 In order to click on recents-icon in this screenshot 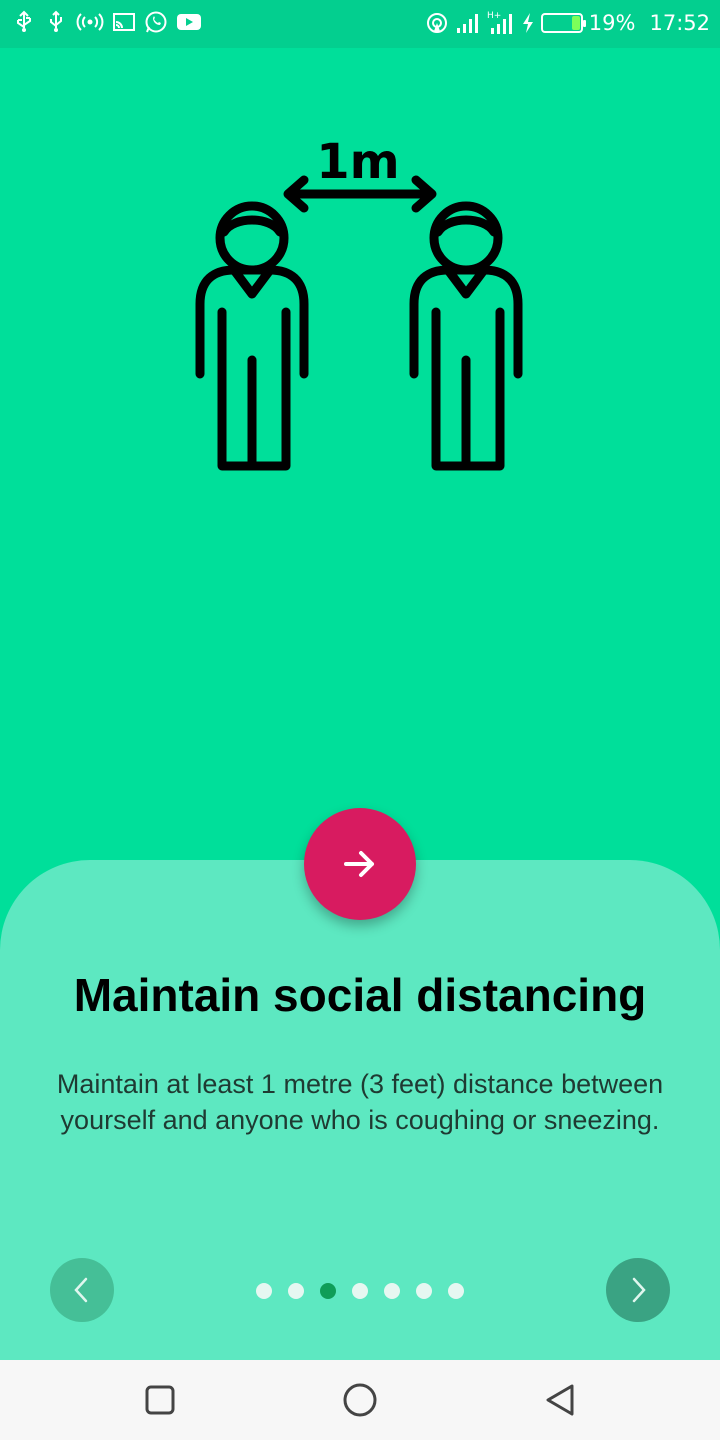, I will do `click(160, 1400)`.